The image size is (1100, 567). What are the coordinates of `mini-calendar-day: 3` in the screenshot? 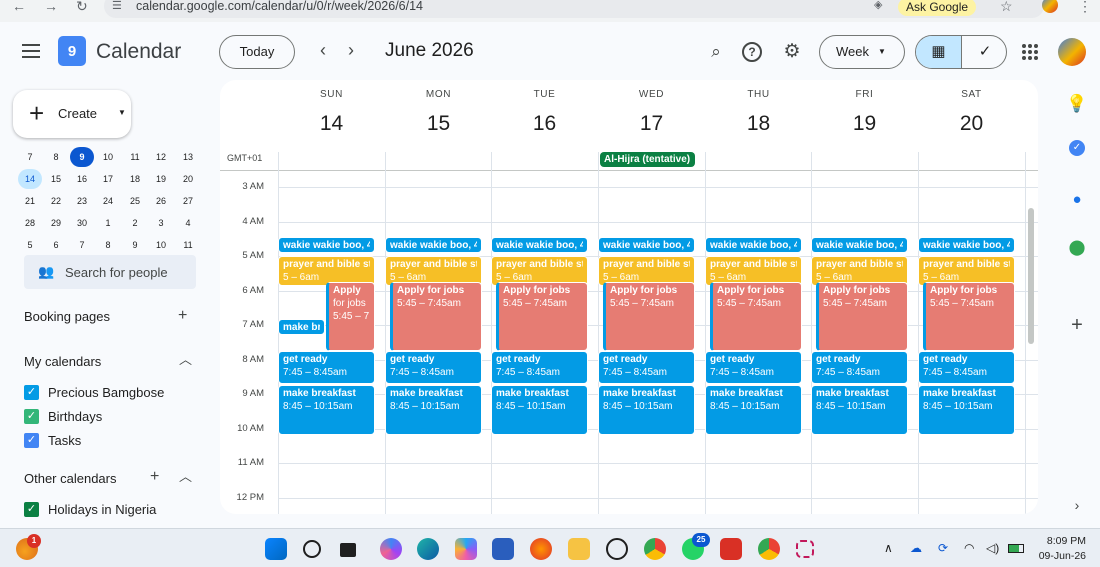 It's located at (161, 223).